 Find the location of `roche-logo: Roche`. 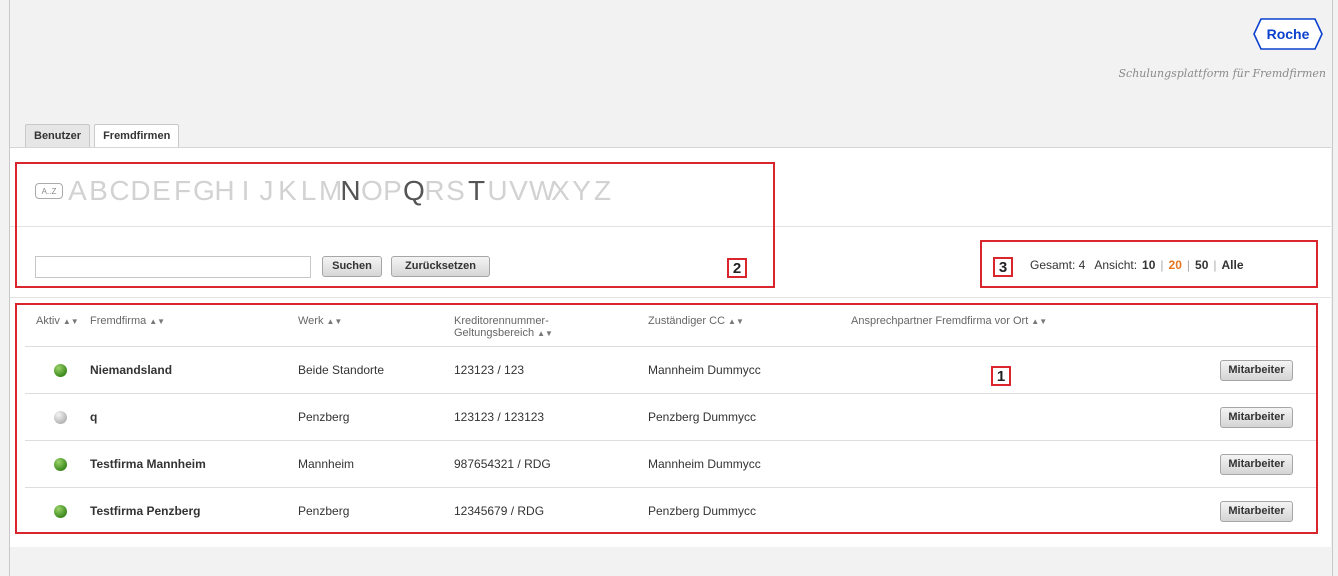

roche-logo: Roche is located at coordinates (1288, 34).